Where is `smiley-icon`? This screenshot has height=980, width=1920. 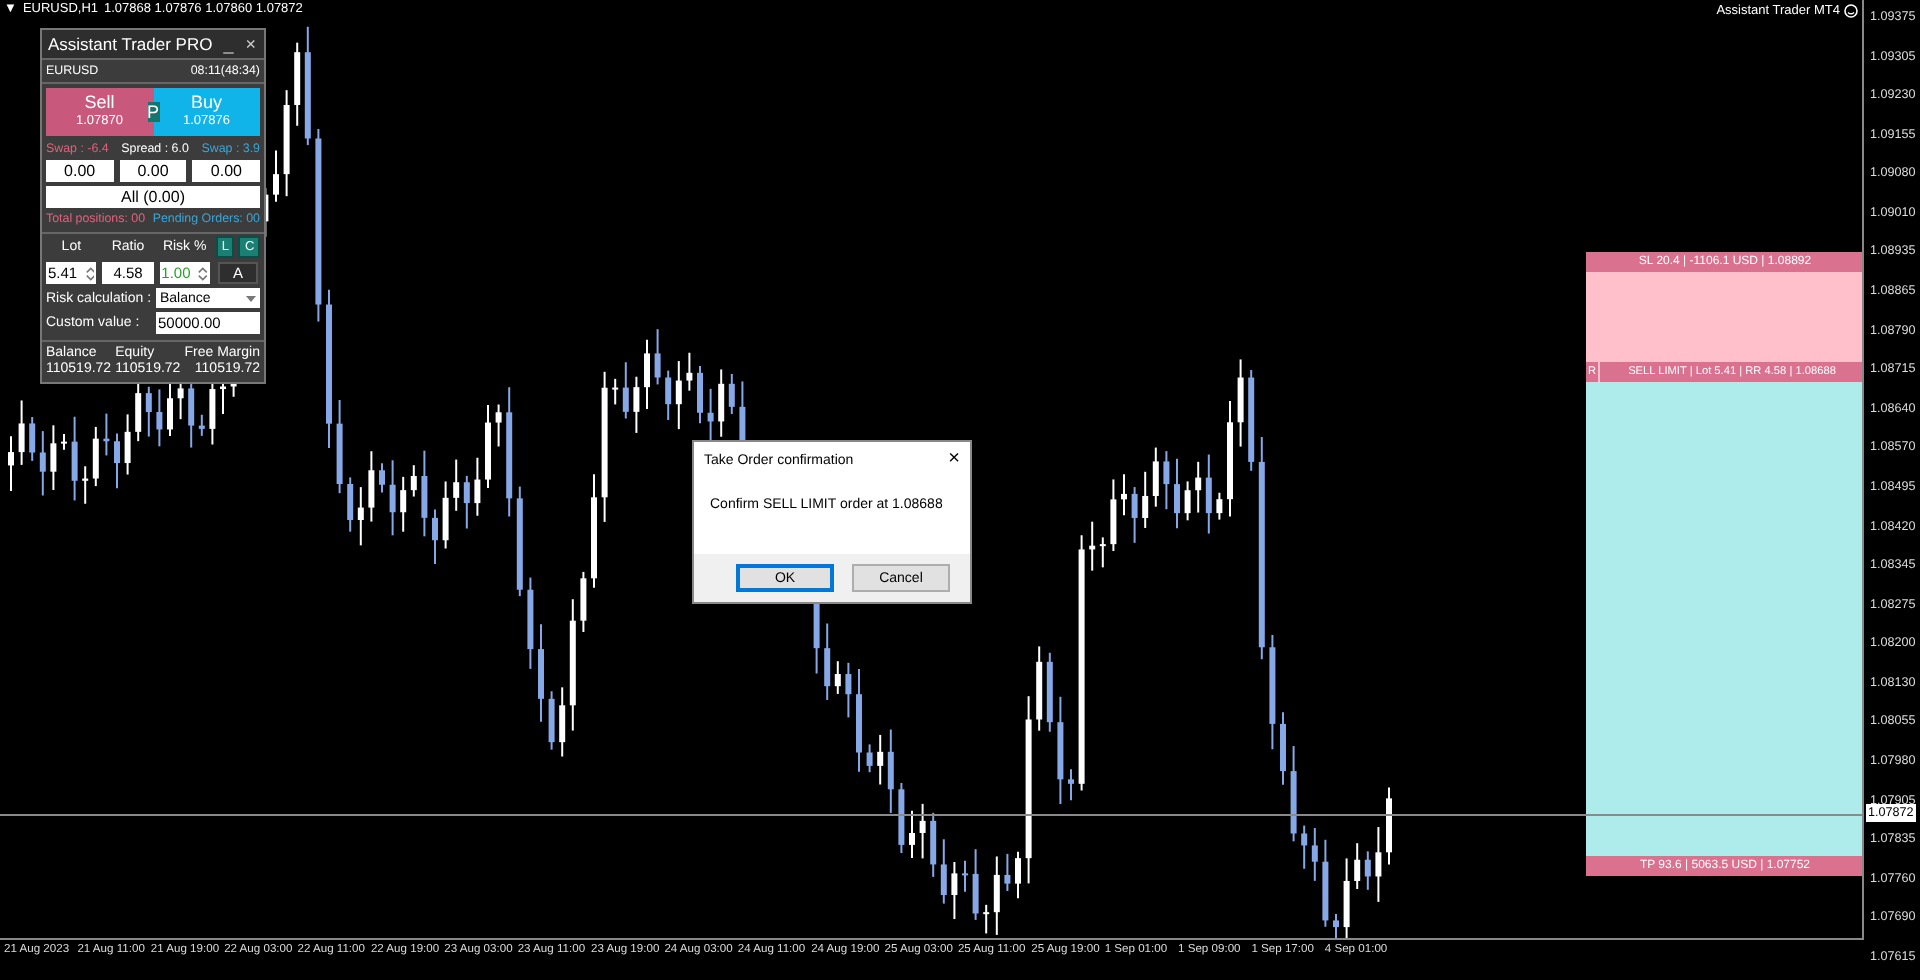
smiley-icon is located at coordinates (1851, 11).